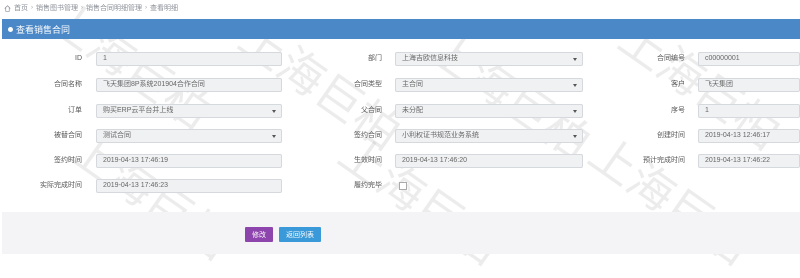  I want to click on field-label-parent-contract: 父合同, so click(371, 110).